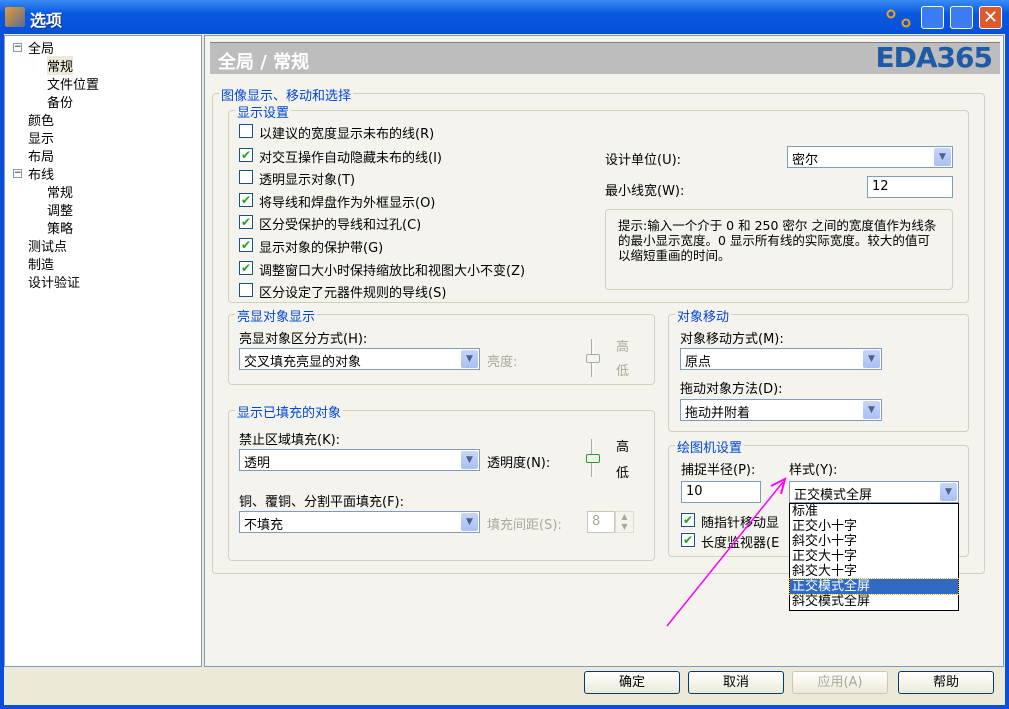 This screenshot has width=1009, height=709. I want to click on checkbox-label: 将导线和焊盘作为外框显示(O), so click(347, 203).